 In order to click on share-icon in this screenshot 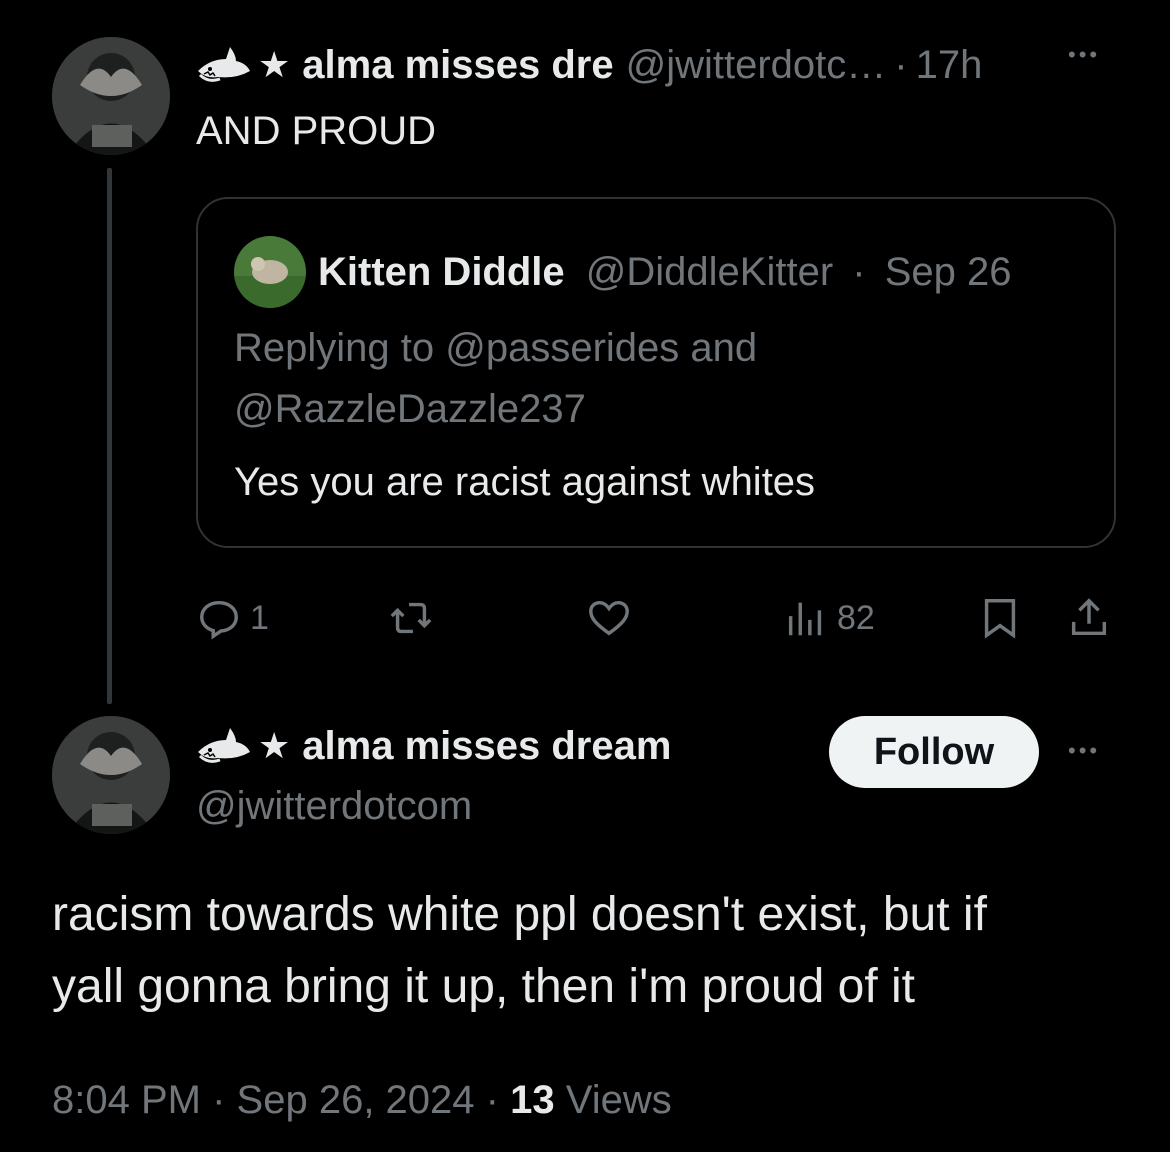, I will do `click(1089, 617)`.